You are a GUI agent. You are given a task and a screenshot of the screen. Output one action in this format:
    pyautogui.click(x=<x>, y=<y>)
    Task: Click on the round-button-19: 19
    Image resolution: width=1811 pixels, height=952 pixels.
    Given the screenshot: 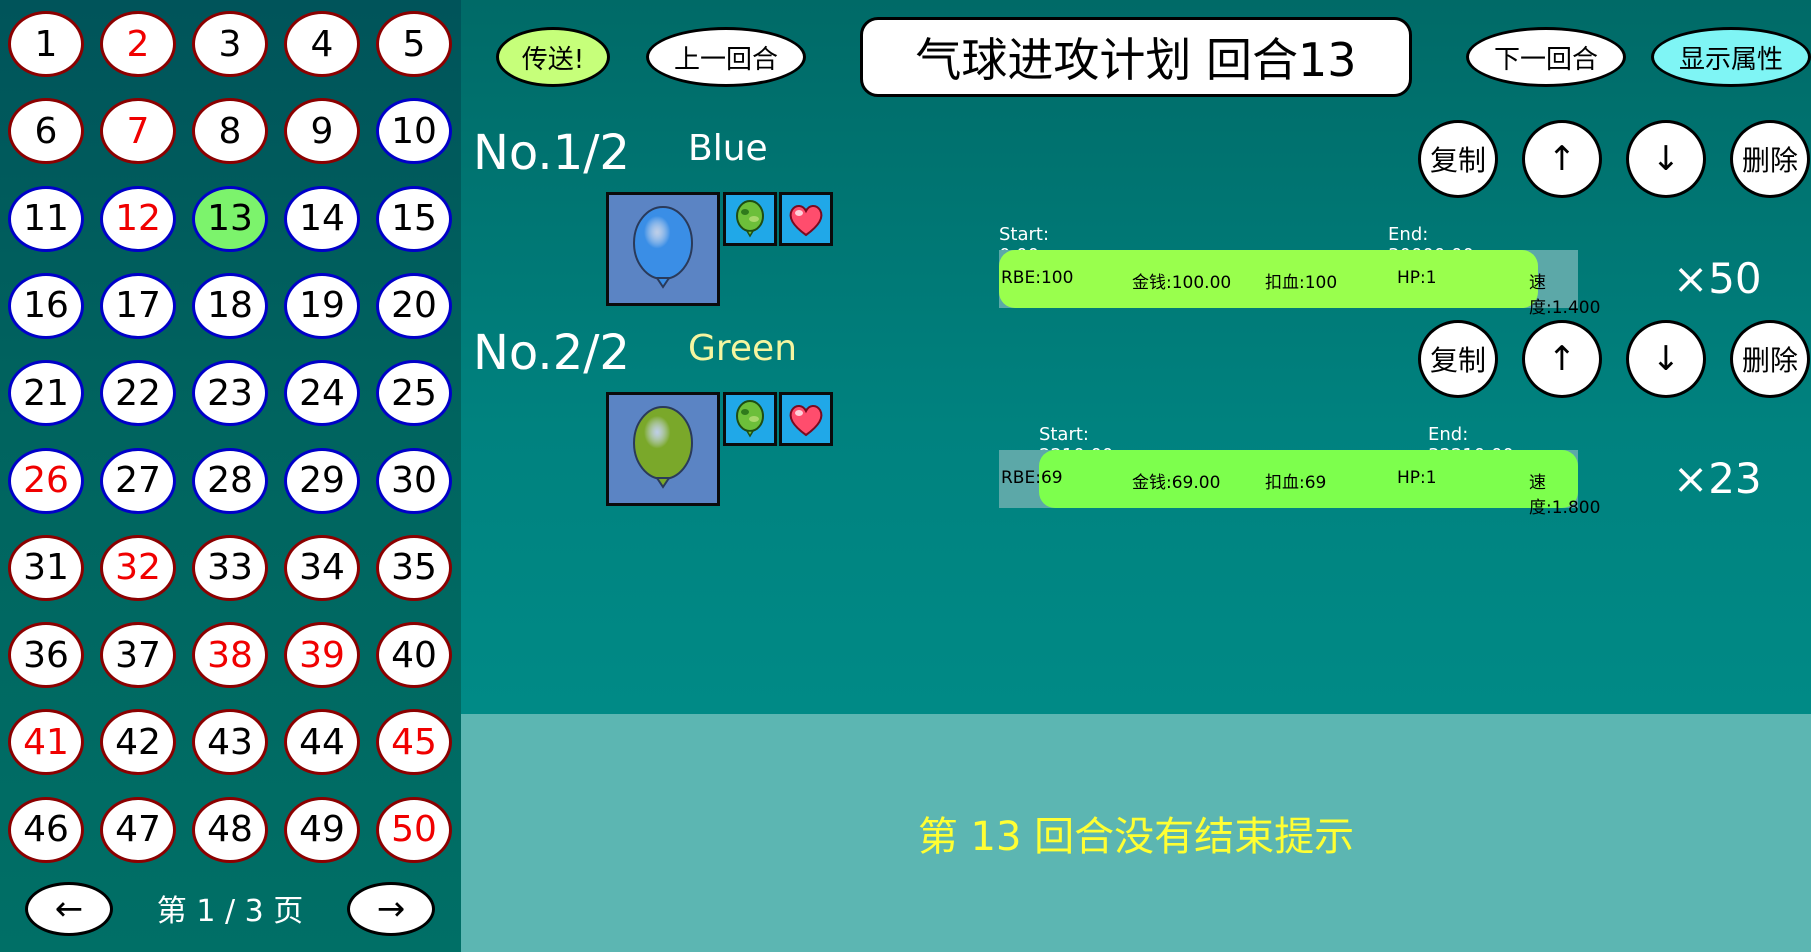 What is the action you would take?
    pyautogui.click(x=322, y=305)
    